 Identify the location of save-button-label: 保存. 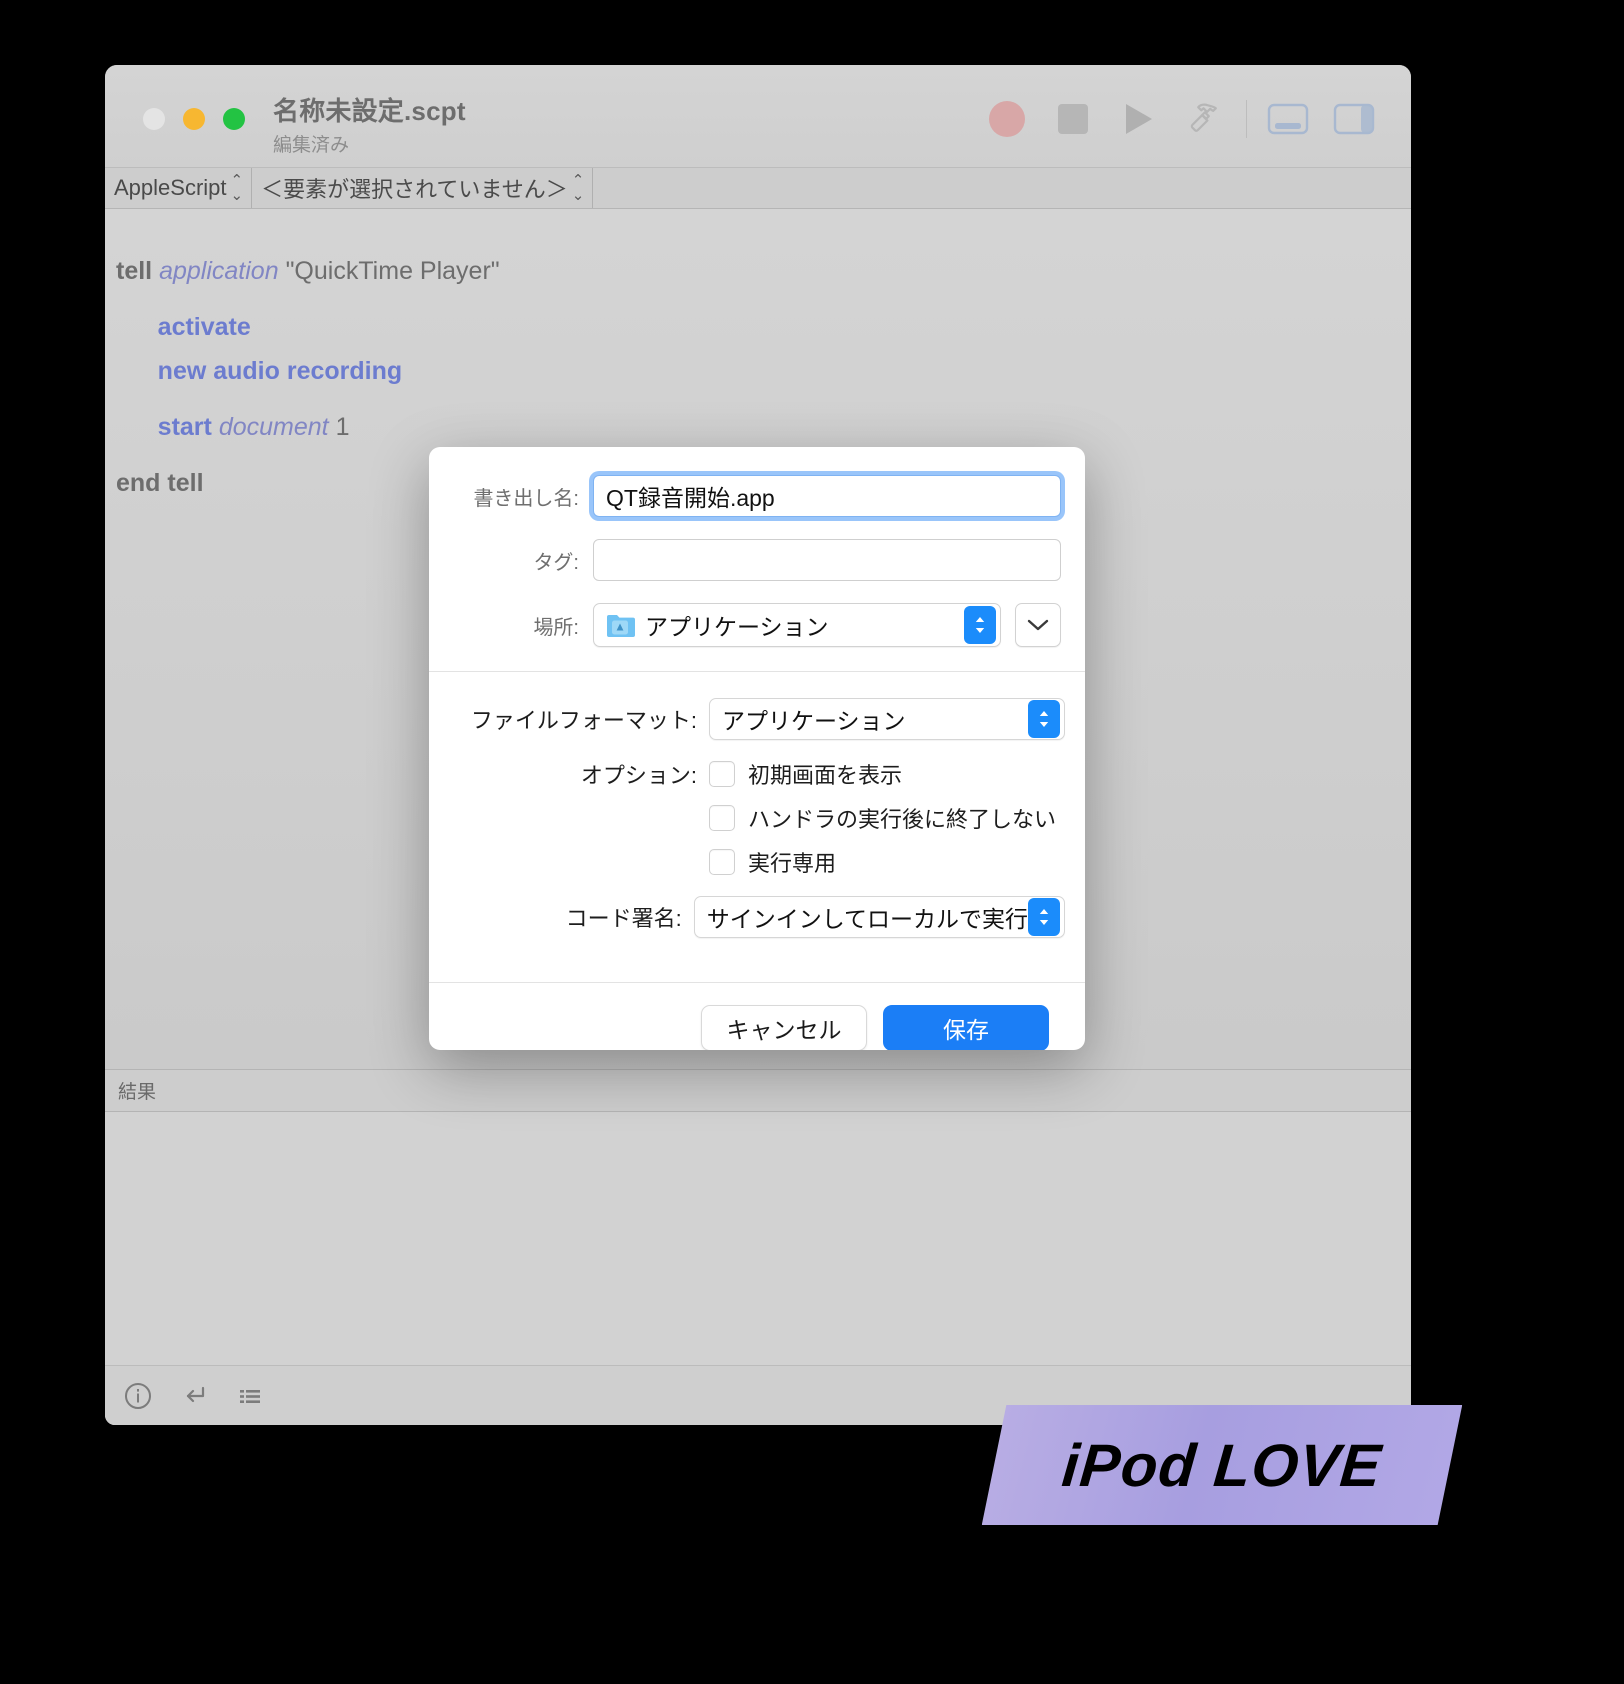
(966, 1030).